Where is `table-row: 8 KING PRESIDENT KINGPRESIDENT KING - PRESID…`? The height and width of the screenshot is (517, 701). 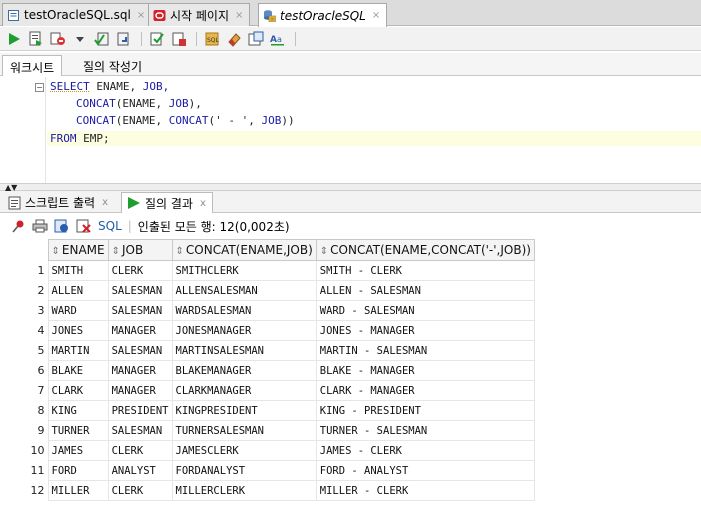 table-row: 8 KING PRESIDENT KINGPRESIDENT KING - PRESID… is located at coordinates (269, 410).